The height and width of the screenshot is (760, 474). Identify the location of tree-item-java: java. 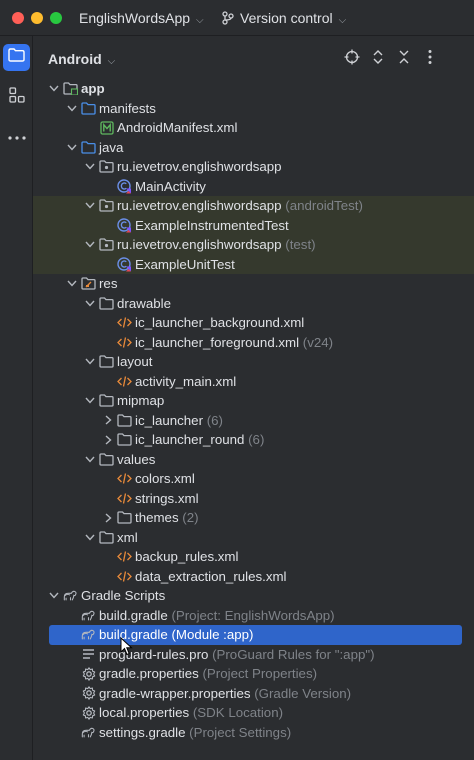
(253, 148).